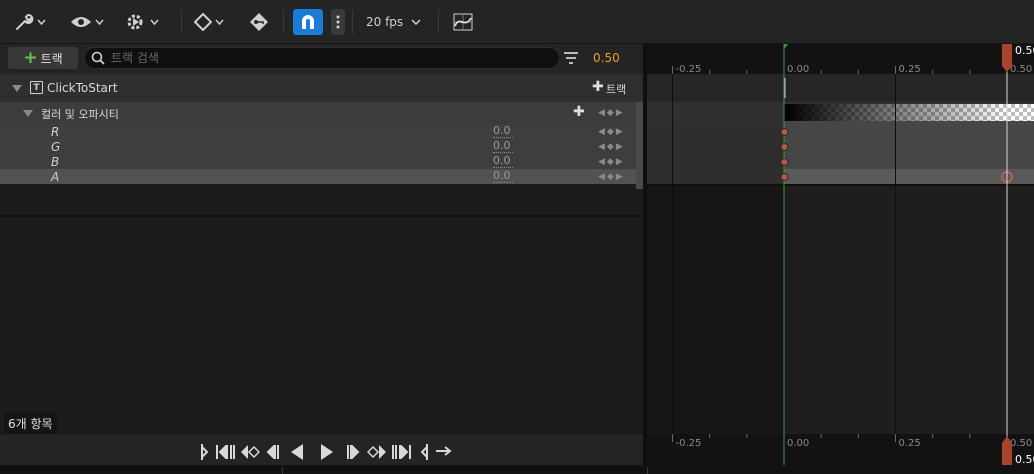  What do you see at coordinates (579, 112) in the screenshot?
I see `add-key-plus-icon: ✚` at bounding box center [579, 112].